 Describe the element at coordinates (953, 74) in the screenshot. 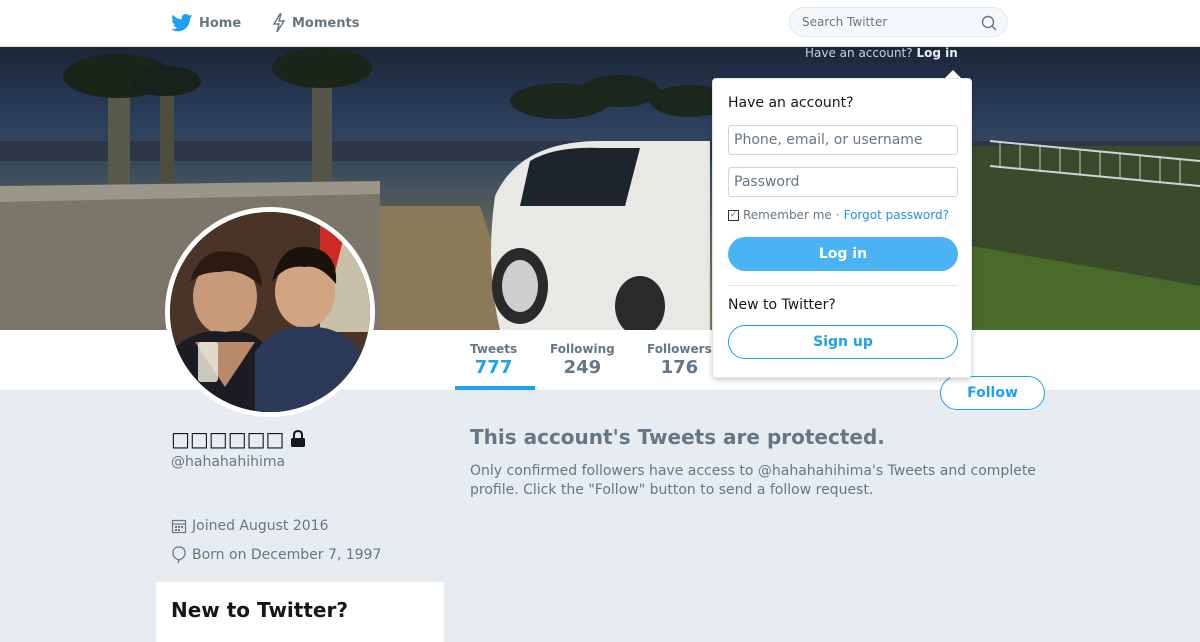

I see `login-popup-caret` at that location.